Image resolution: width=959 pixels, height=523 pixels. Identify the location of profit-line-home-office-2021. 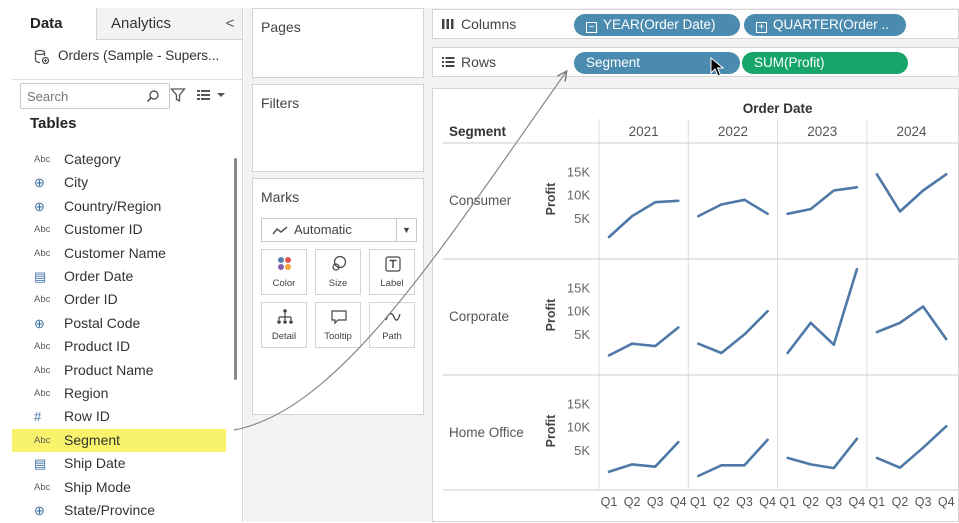
(643, 457).